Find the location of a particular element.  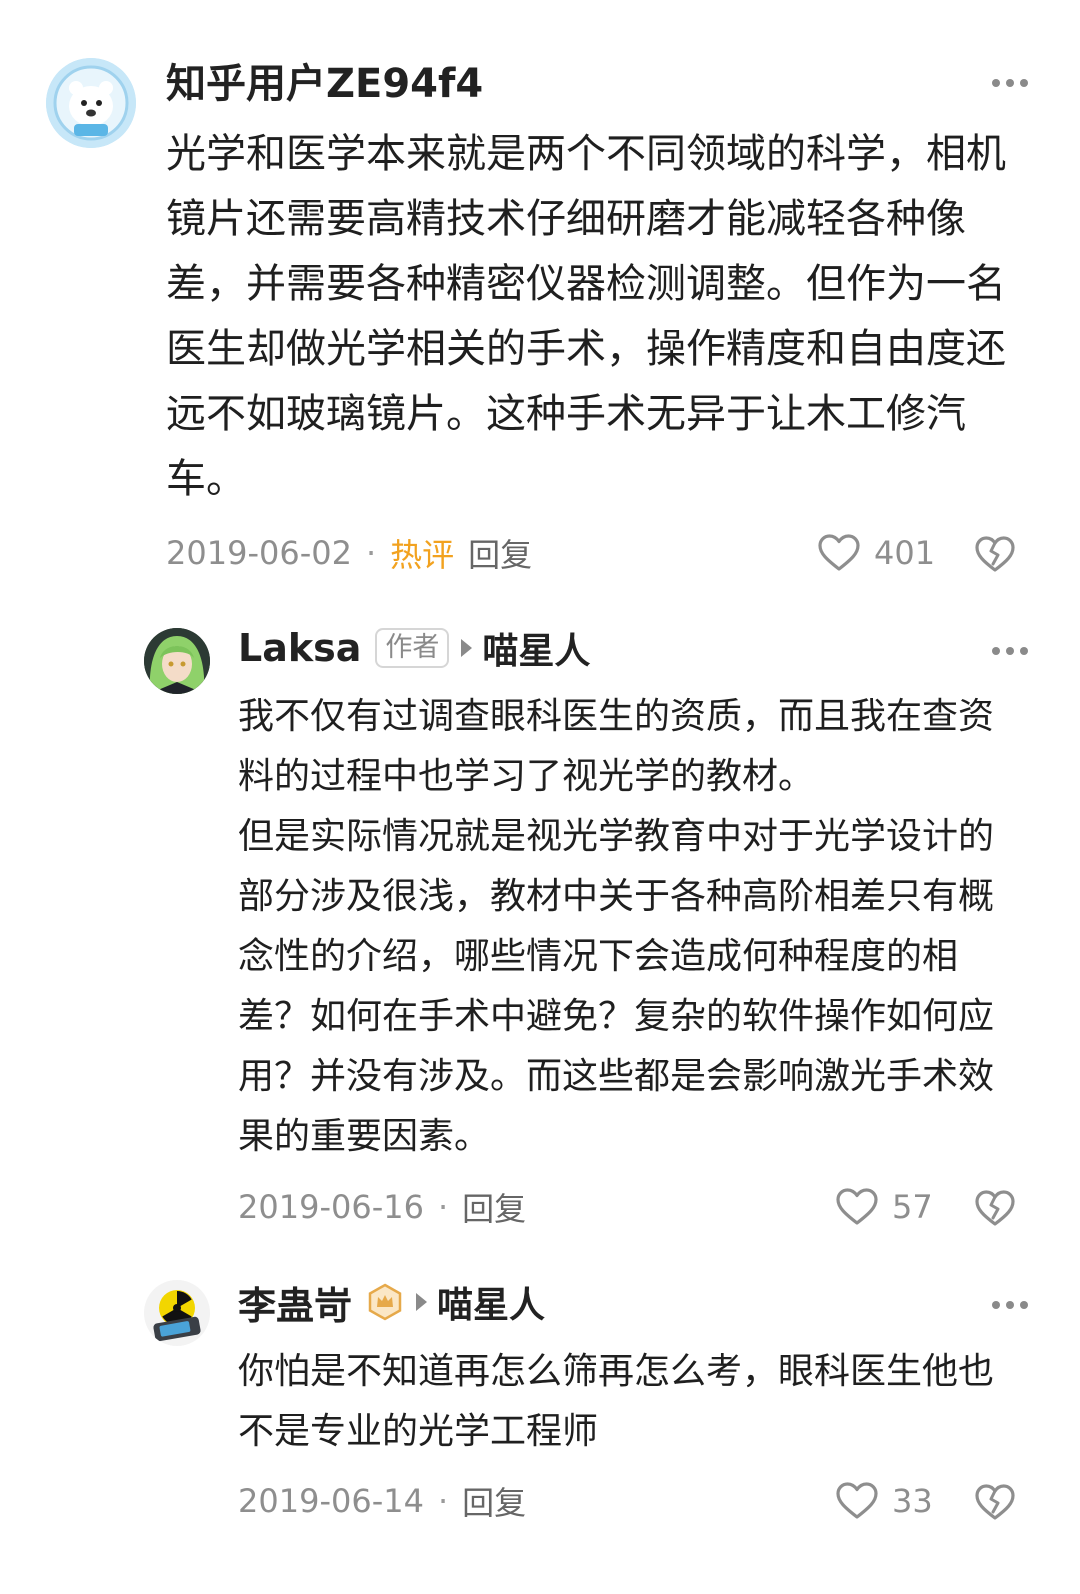

like-count: 33 is located at coordinates (912, 1501).